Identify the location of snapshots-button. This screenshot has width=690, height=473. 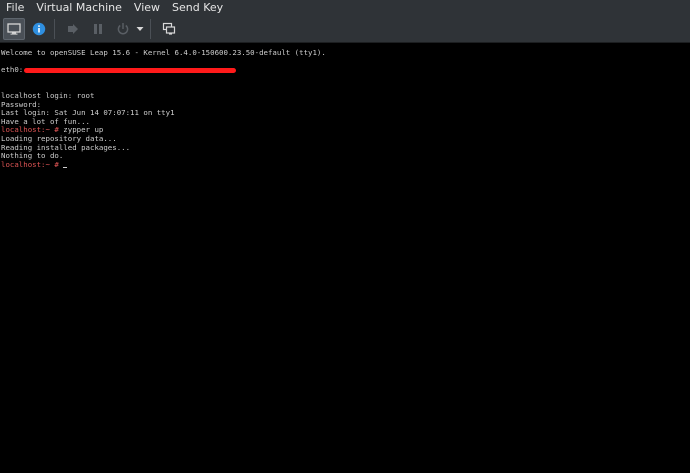
(169, 29).